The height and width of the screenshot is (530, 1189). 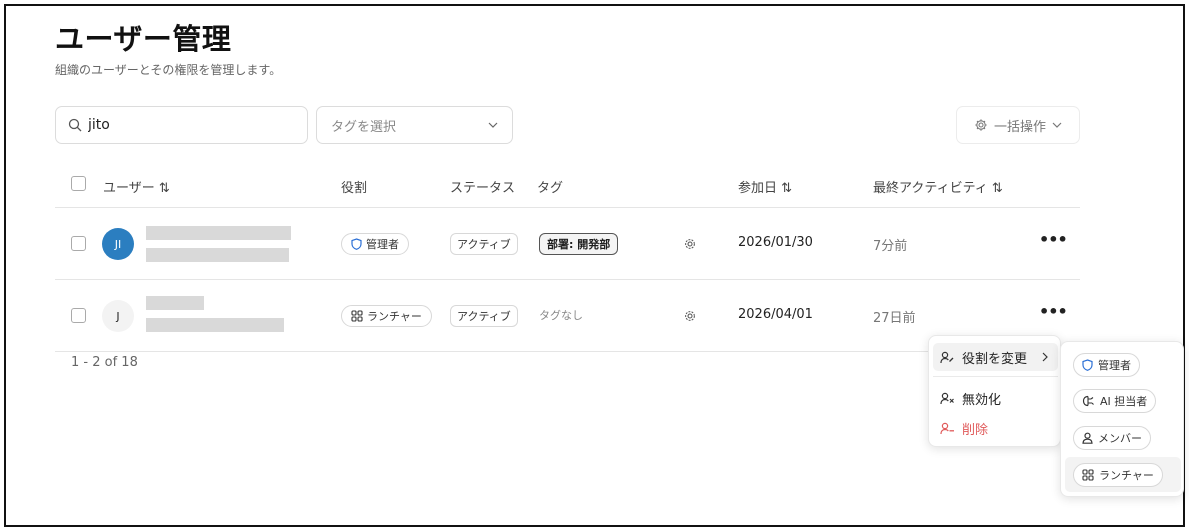 I want to click on column-tag: タグ, so click(x=550, y=188).